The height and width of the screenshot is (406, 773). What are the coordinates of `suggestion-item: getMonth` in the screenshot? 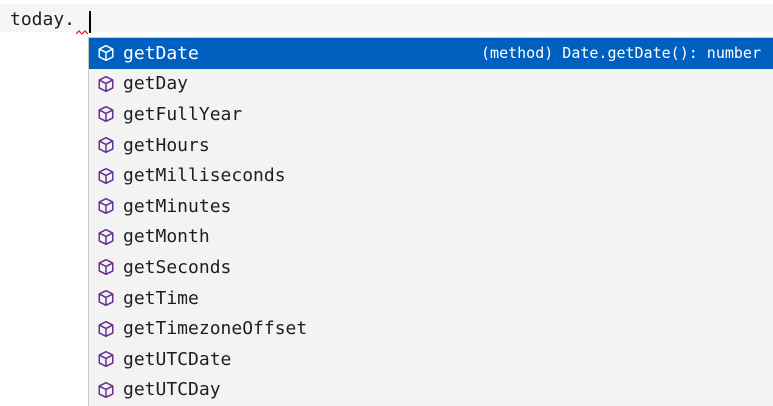 It's located at (431, 237).